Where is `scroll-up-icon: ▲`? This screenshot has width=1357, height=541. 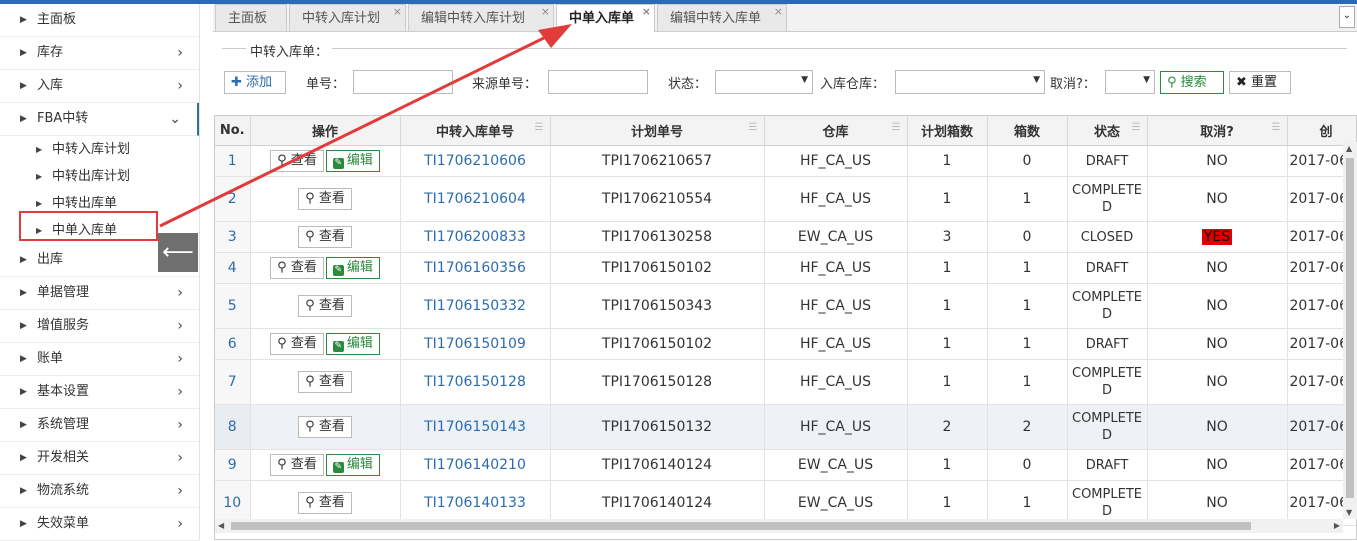
scroll-up-icon: ▲ is located at coordinates (1349, 148).